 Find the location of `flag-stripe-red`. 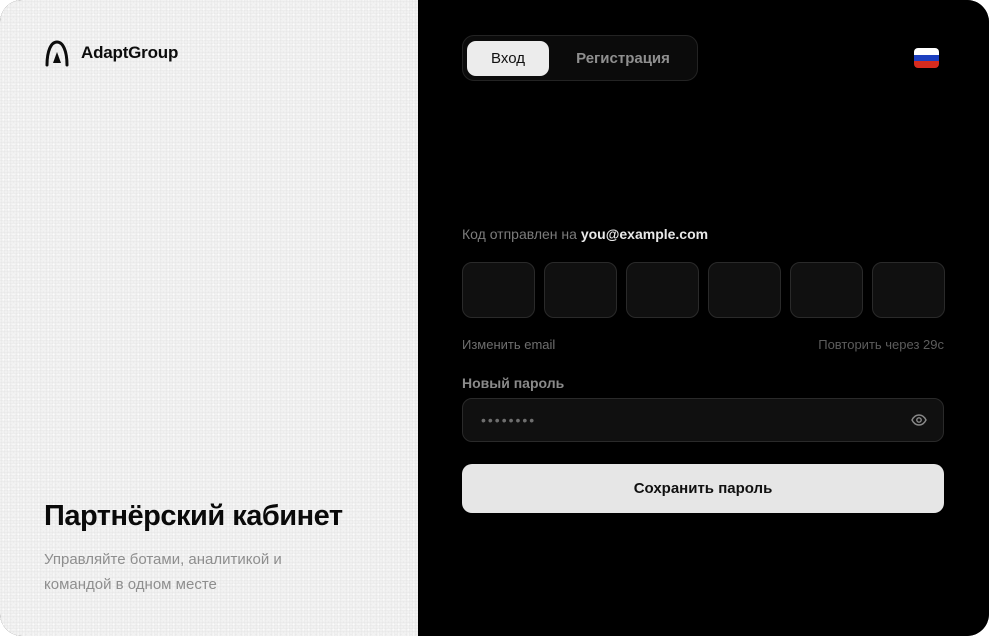

flag-stripe-red is located at coordinates (926, 64).